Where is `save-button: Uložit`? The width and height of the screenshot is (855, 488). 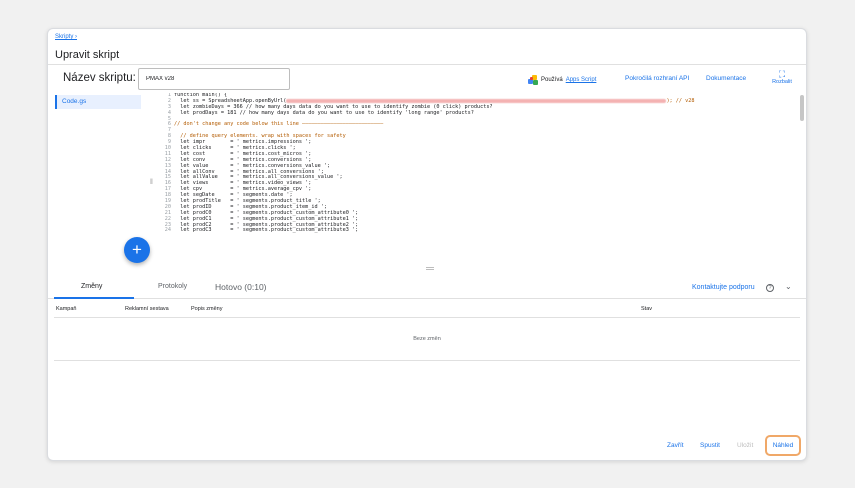 save-button: Uložit is located at coordinates (745, 445).